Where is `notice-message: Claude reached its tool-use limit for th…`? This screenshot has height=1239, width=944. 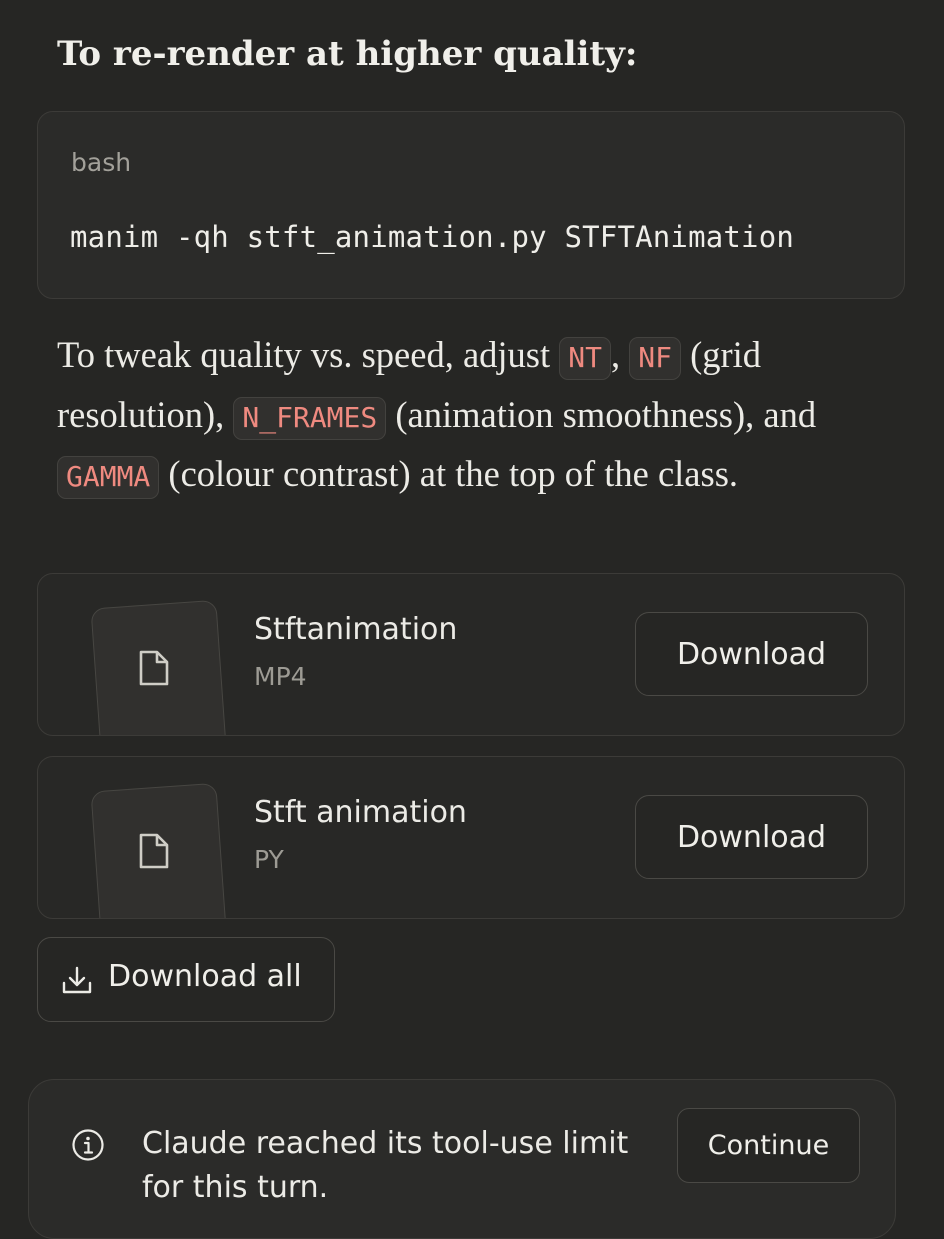 notice-message: Claude reached its tool-use limit for th… is located at coordinates (385, 1165).